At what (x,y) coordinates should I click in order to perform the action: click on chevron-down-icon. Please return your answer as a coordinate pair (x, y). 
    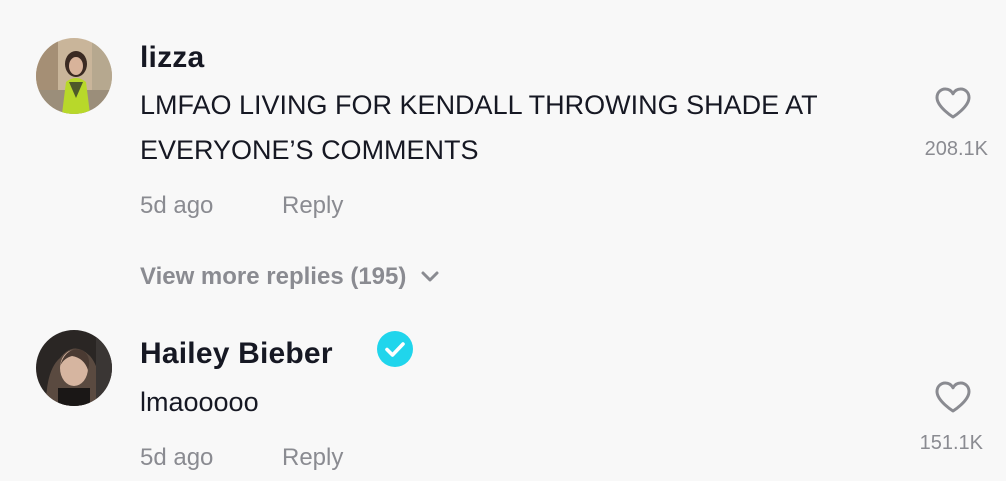
    Looking at the image, I should click on (430, 276).